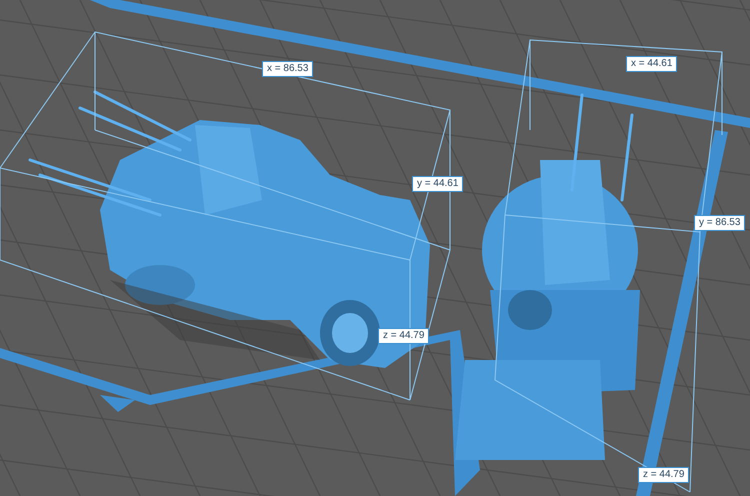 This screenshot has height=496, width=750. I want to click on dimension-label: x = 86.53, so click(288, 69).